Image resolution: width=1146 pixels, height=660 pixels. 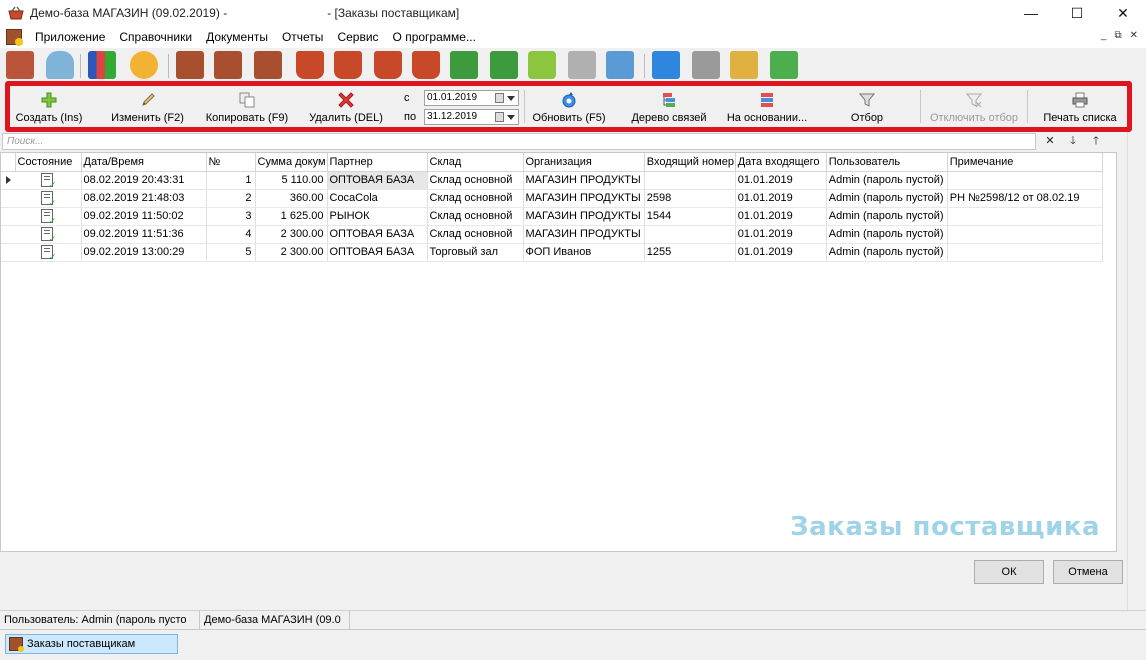 I want to click on cell: 1255, so click(x=690, y=252).